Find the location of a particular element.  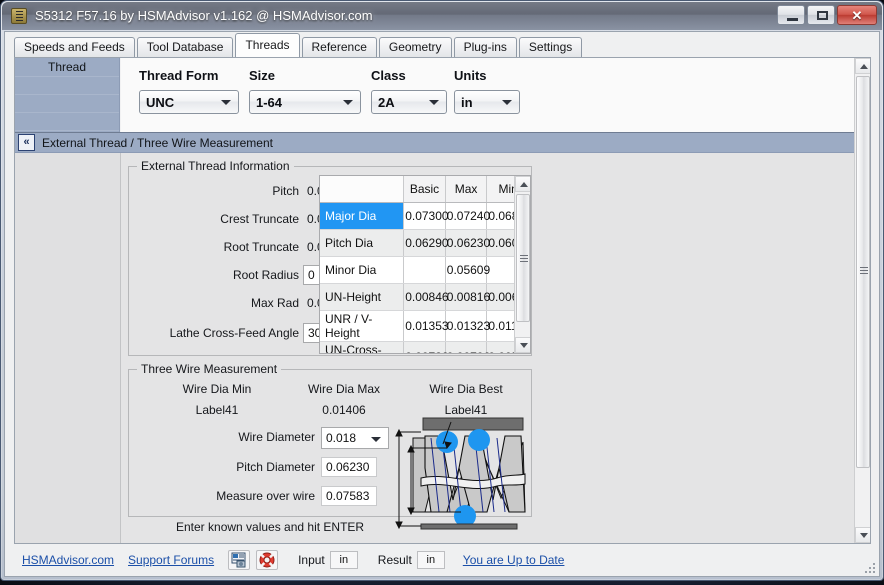

maximize-button is located at coordinates (821, 15).